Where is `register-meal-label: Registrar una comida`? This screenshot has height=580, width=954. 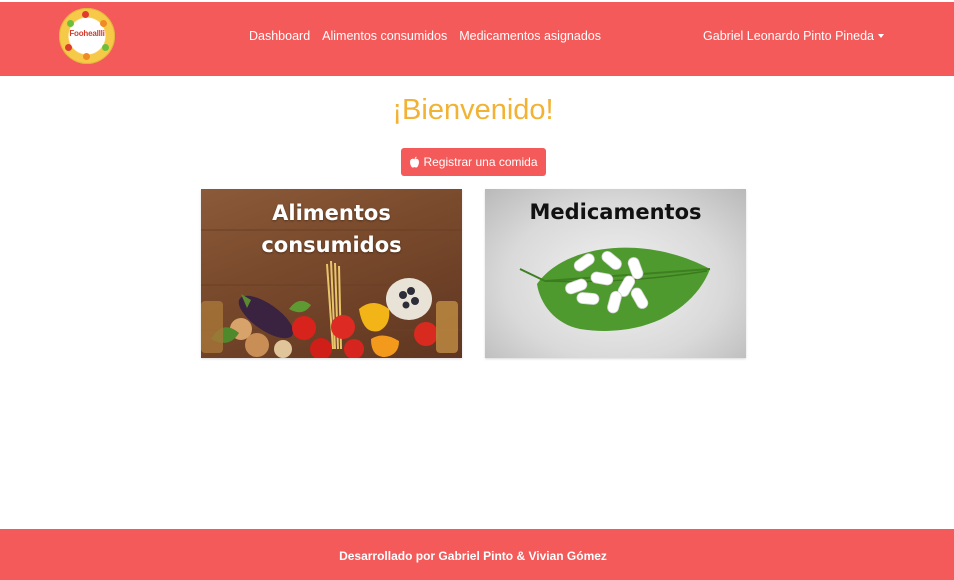
register-meal-label: Registrar una comida is located at coordinates (480, 162).